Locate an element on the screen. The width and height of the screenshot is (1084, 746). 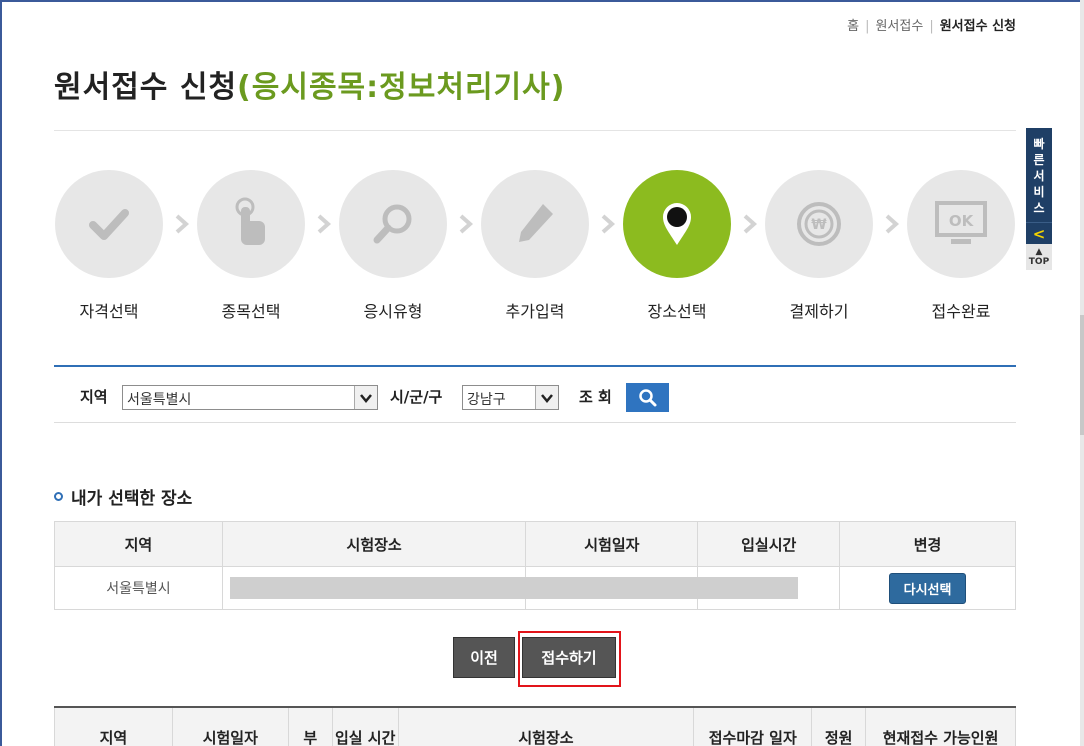
quick-service-label: 빠른서비스 is located at coordinates (1039, 176).